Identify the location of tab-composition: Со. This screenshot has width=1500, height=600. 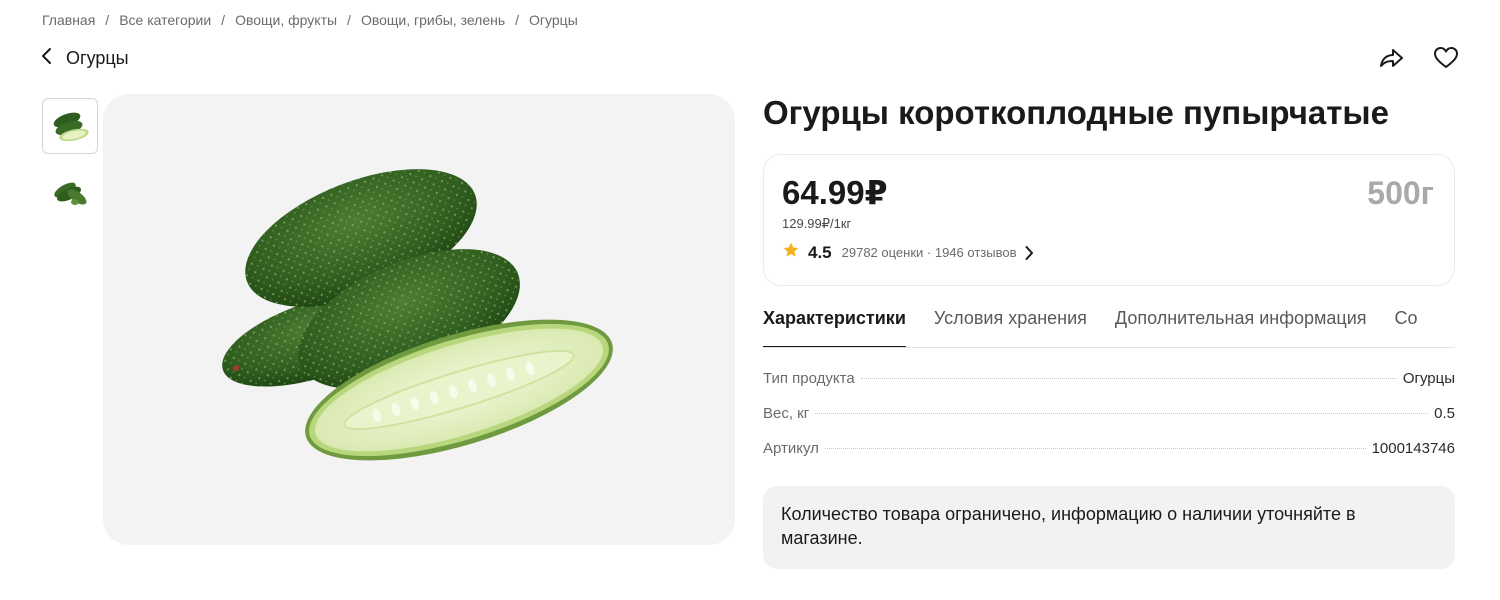
(1406, 325).